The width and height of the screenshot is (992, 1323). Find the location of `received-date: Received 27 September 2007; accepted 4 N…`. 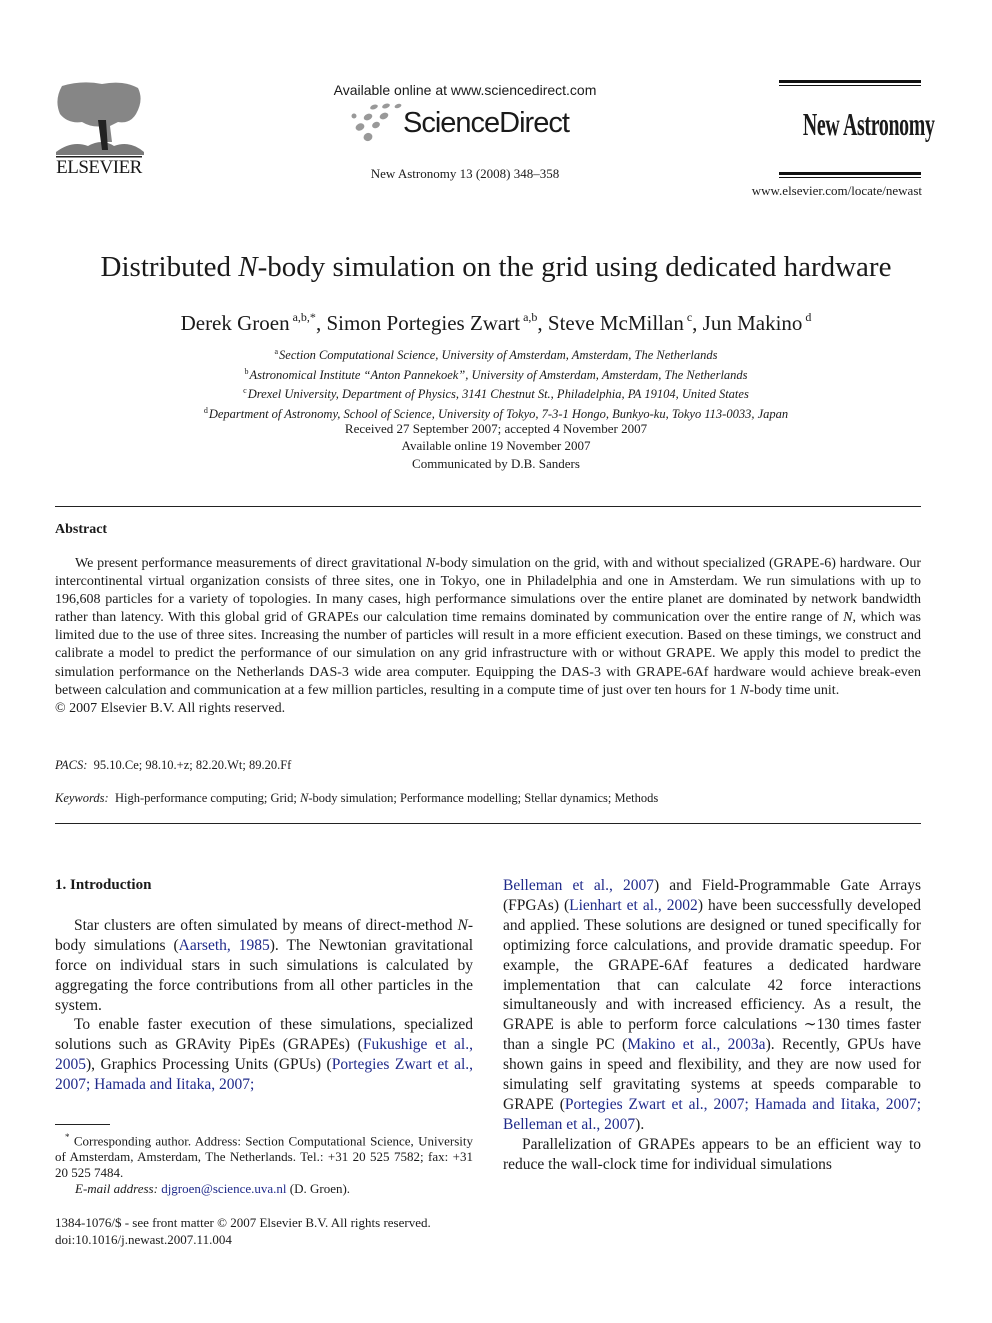

received-date: Received 27 September 2007; accepted 4 N… is located at coordinates (496, 428).